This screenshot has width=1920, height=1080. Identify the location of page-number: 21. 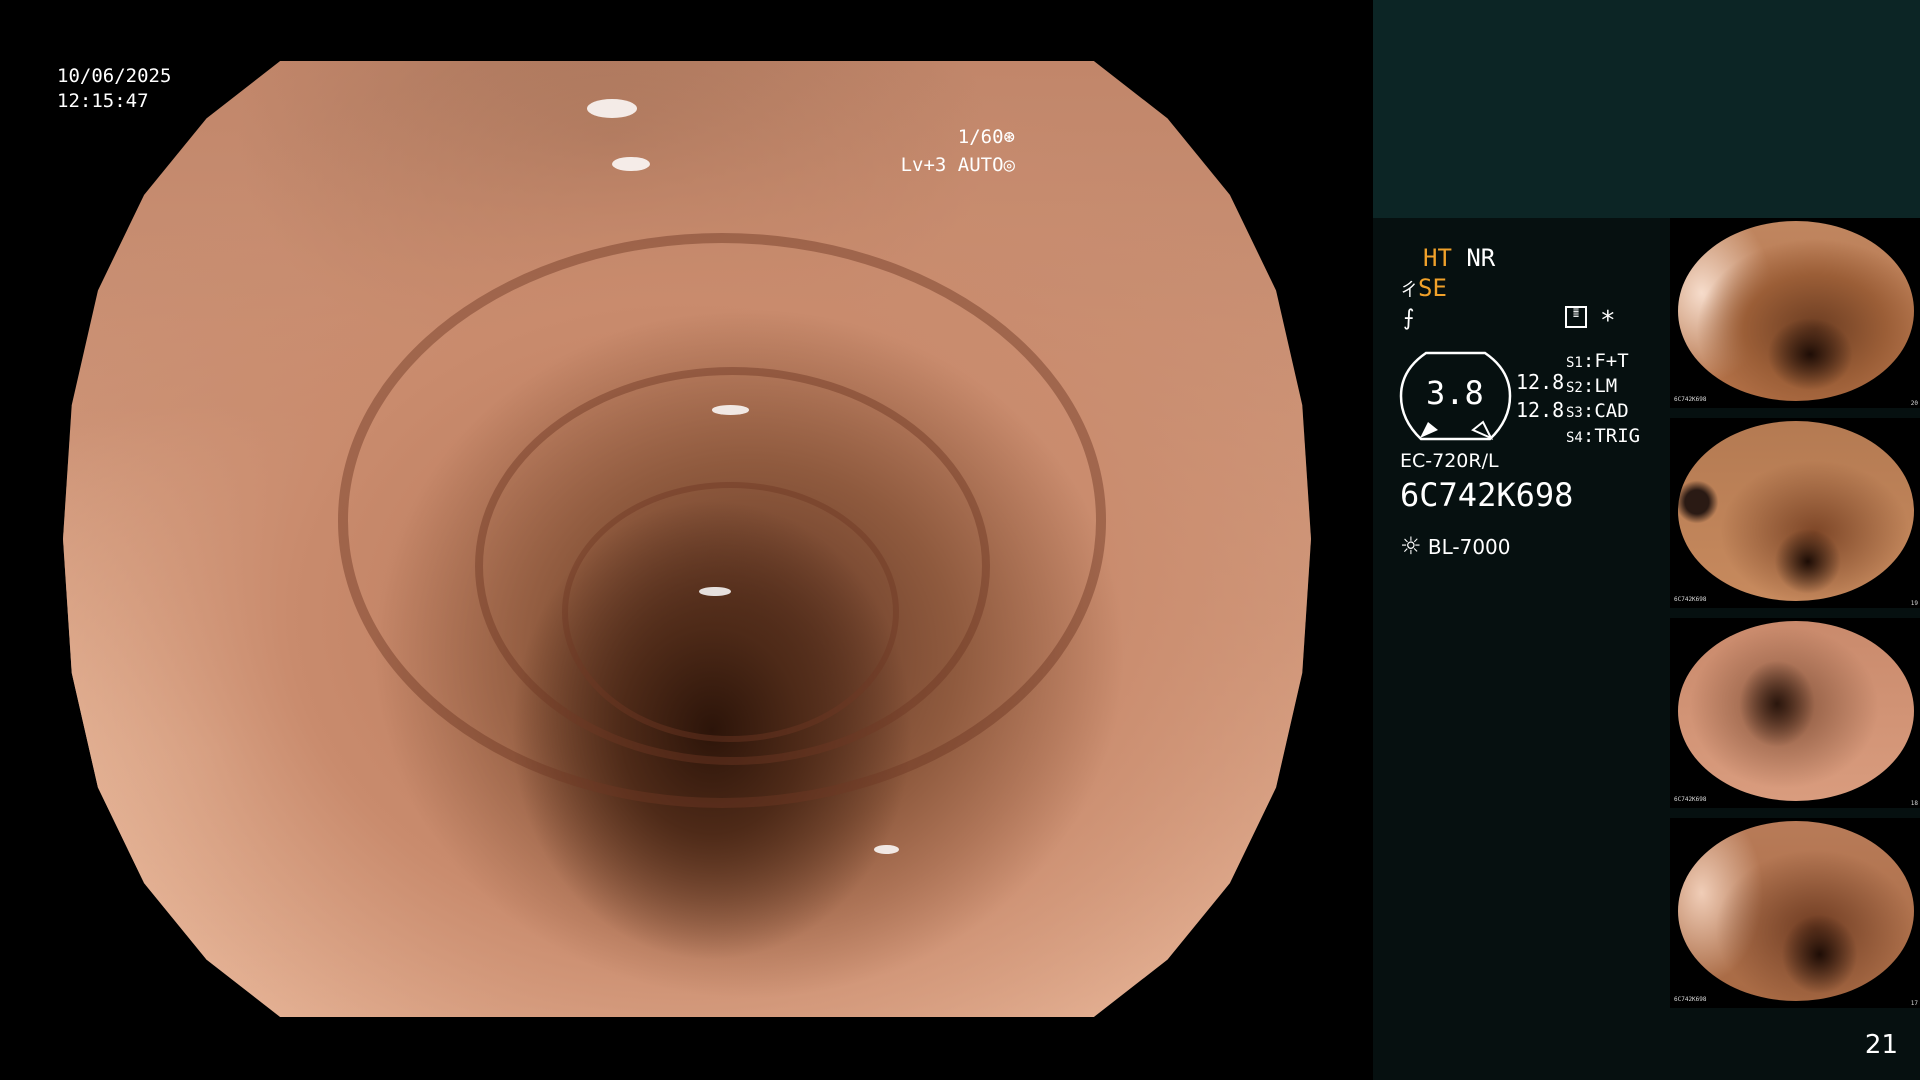
(1881, 1045).